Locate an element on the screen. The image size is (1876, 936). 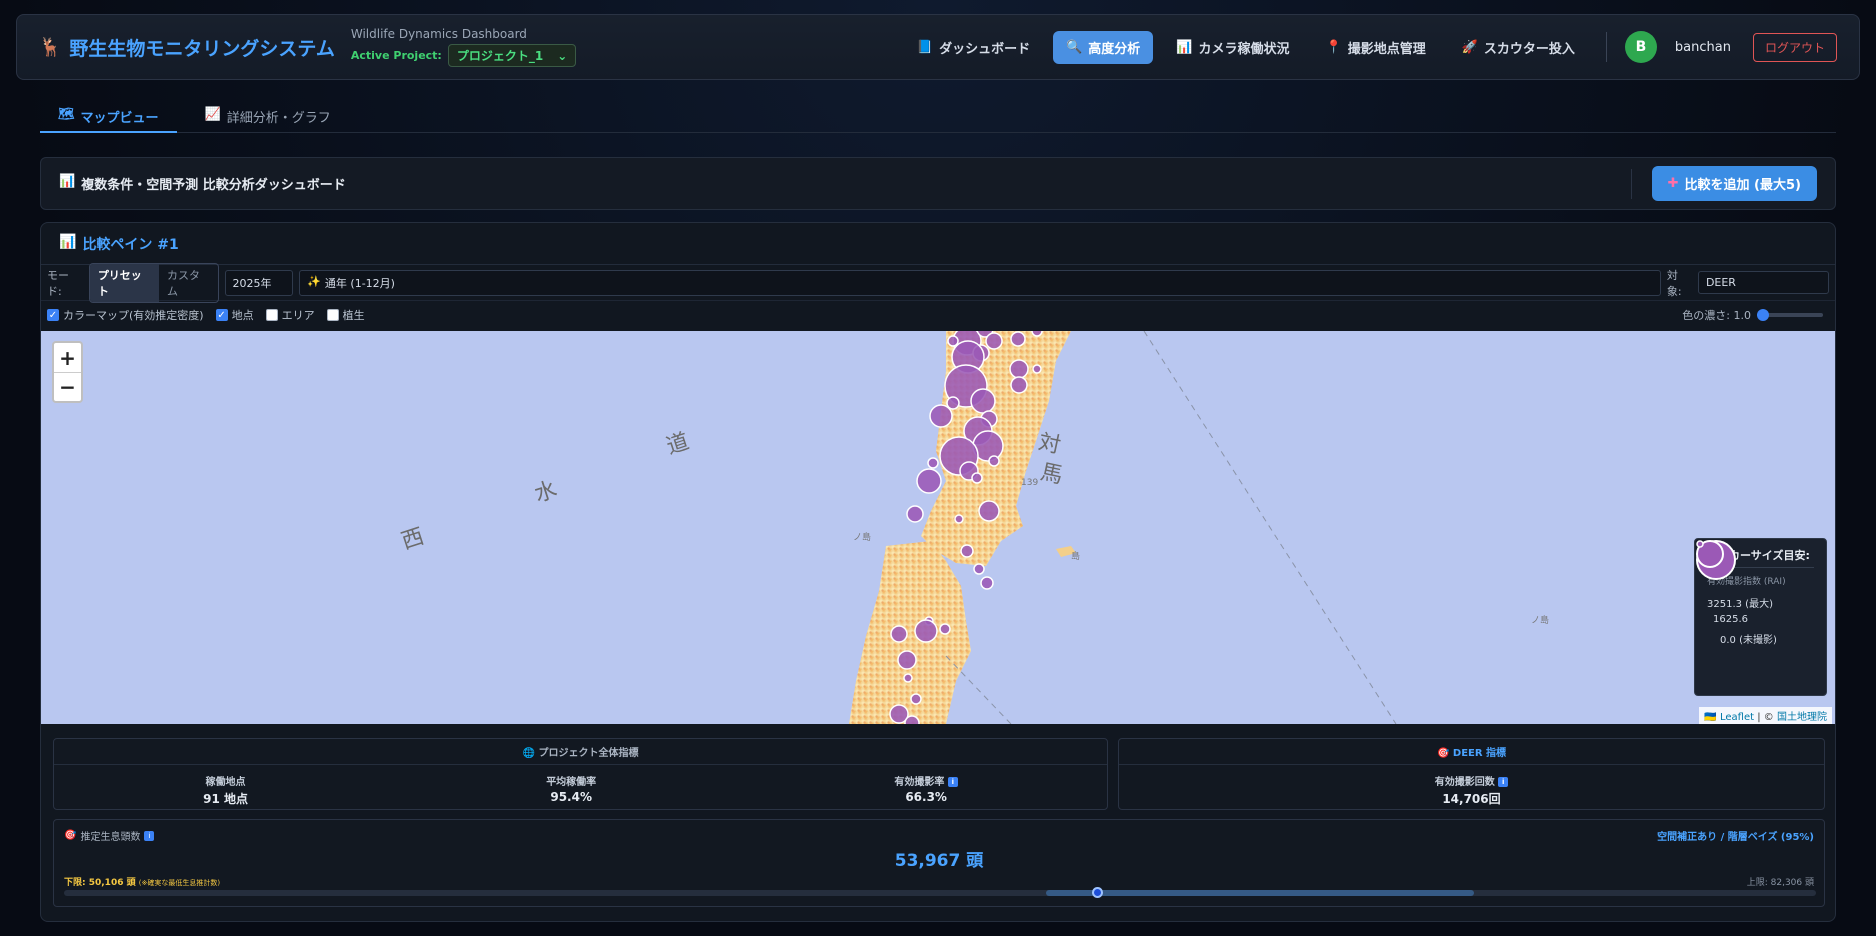
project-select: プロジェクト_1 ⌄ is located at coordinates (512, 55).